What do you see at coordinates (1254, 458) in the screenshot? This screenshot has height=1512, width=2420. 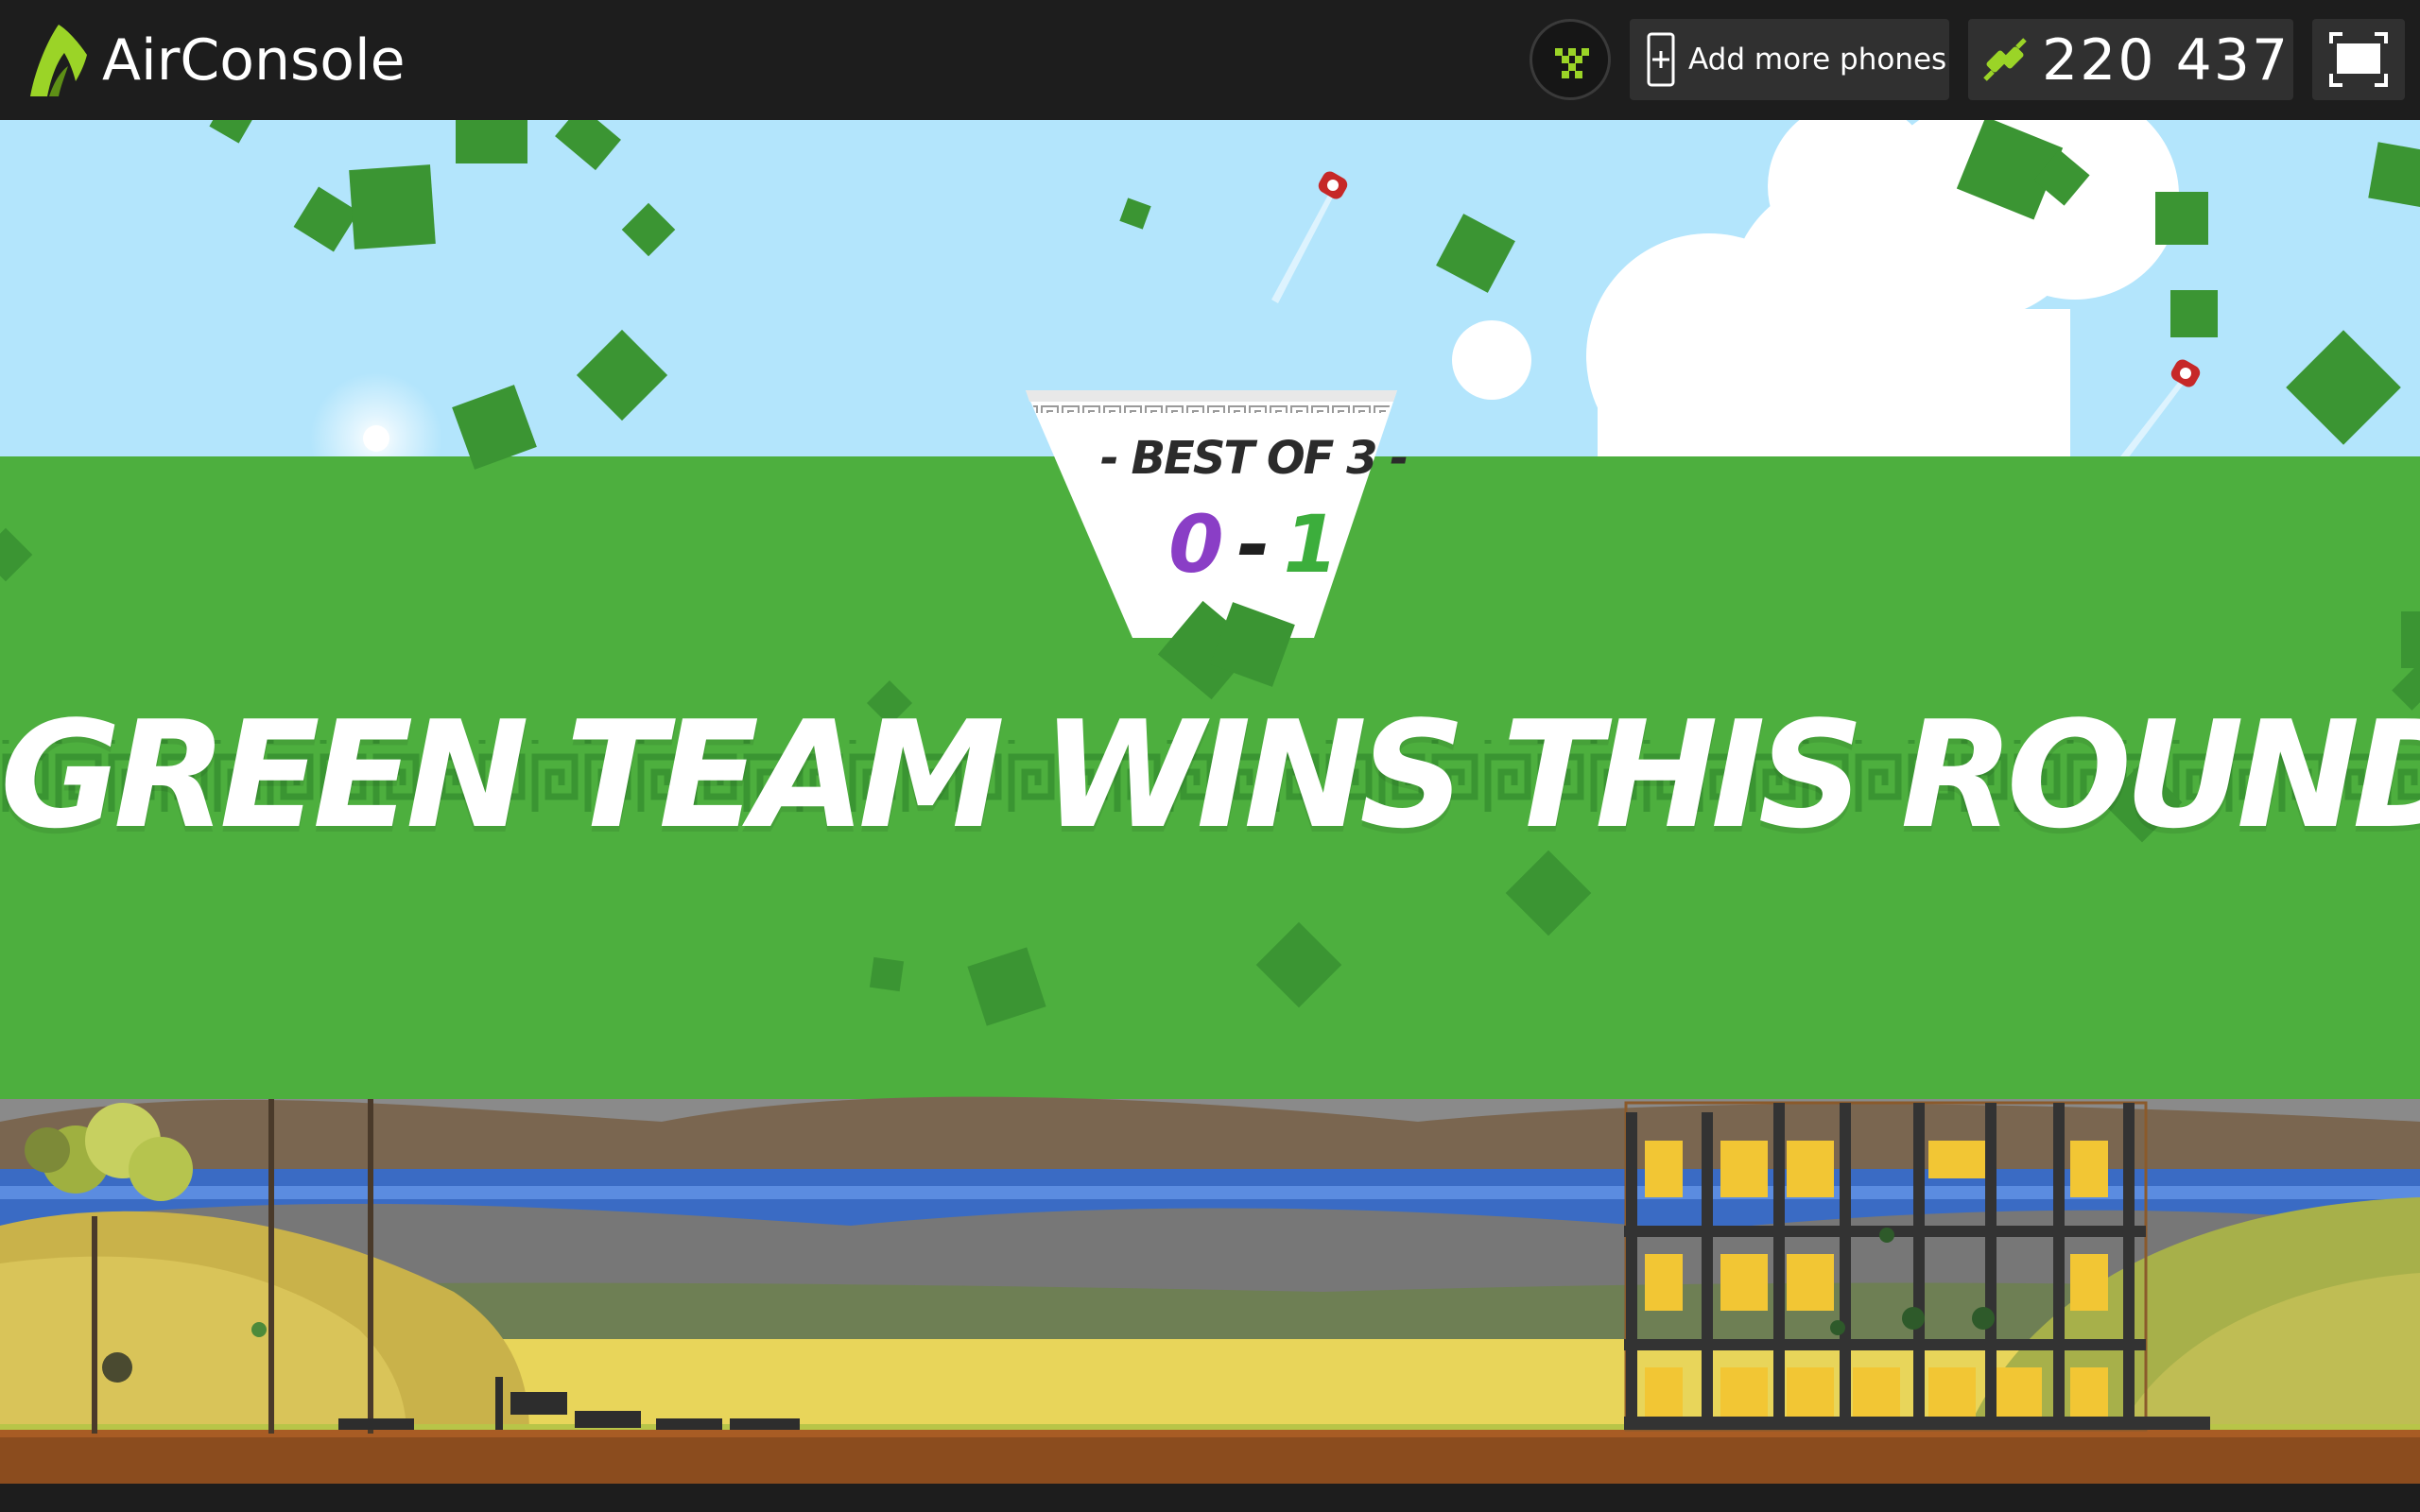 I see `match-format-label: - BEST OF 3 -` at bounding box center [1254, 458].